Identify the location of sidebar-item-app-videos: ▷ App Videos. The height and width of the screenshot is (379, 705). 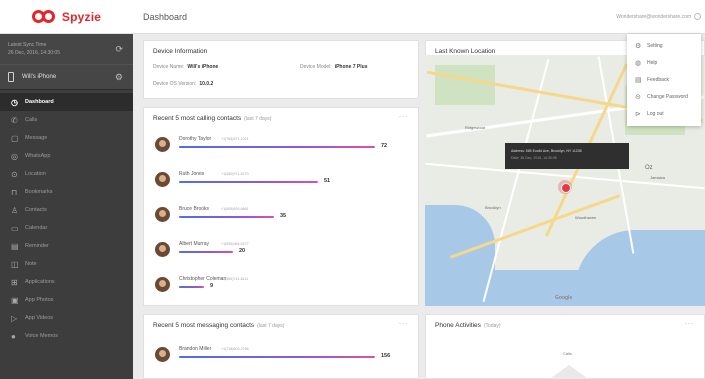
(66, 318).